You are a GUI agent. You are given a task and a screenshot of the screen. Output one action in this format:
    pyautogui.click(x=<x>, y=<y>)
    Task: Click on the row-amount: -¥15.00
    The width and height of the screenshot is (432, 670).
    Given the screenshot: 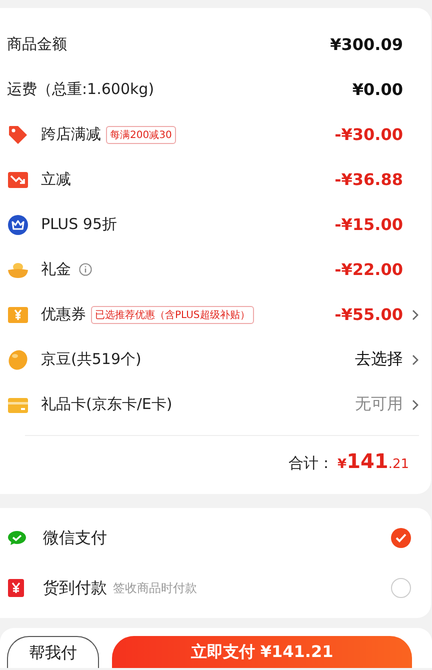 What is the action you would take?
    pyautogui.click(x=368, y=224)
    